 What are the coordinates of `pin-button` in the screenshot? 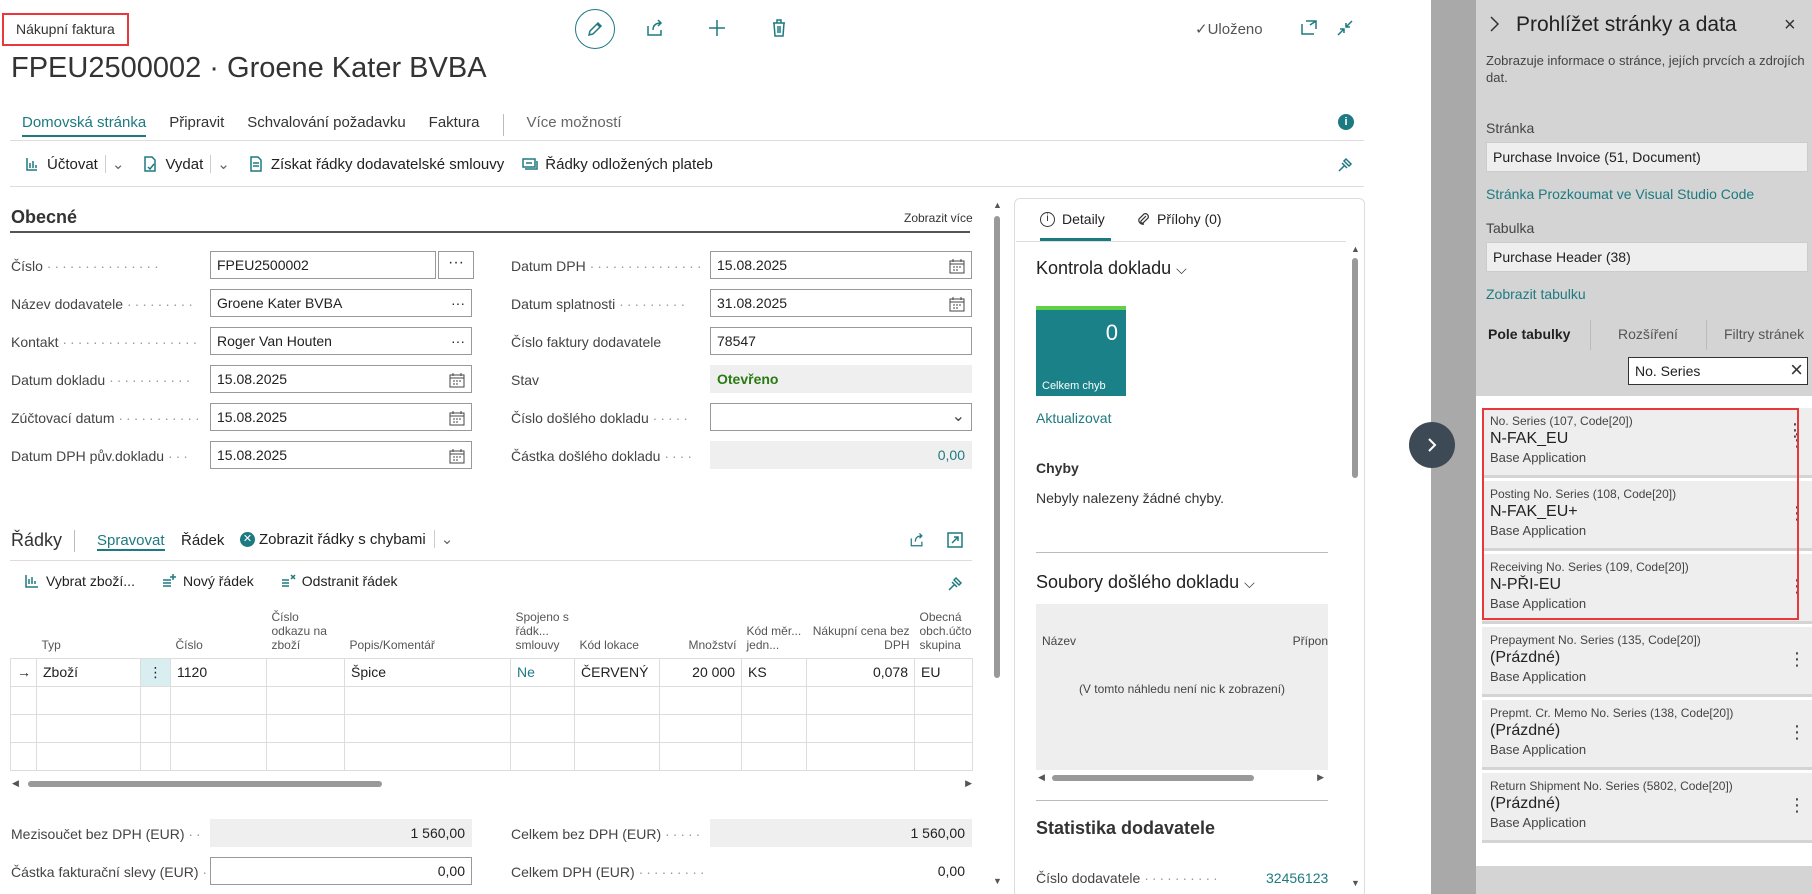 It's located at (1345, 165).